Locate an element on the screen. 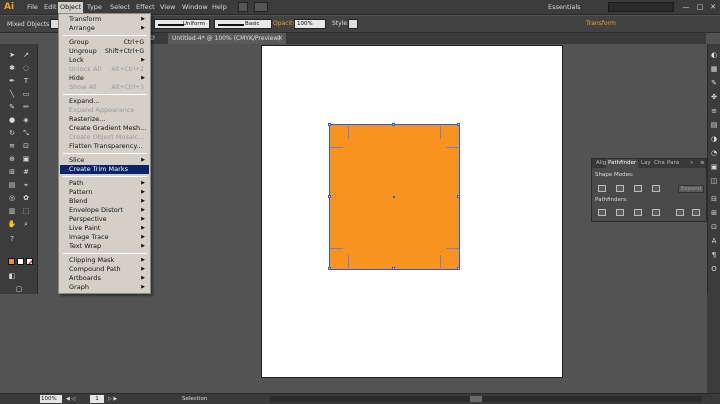 This screenshot has height=404, width=720. stroke-profile-select: Uniform is located at coordinates (182, 24).